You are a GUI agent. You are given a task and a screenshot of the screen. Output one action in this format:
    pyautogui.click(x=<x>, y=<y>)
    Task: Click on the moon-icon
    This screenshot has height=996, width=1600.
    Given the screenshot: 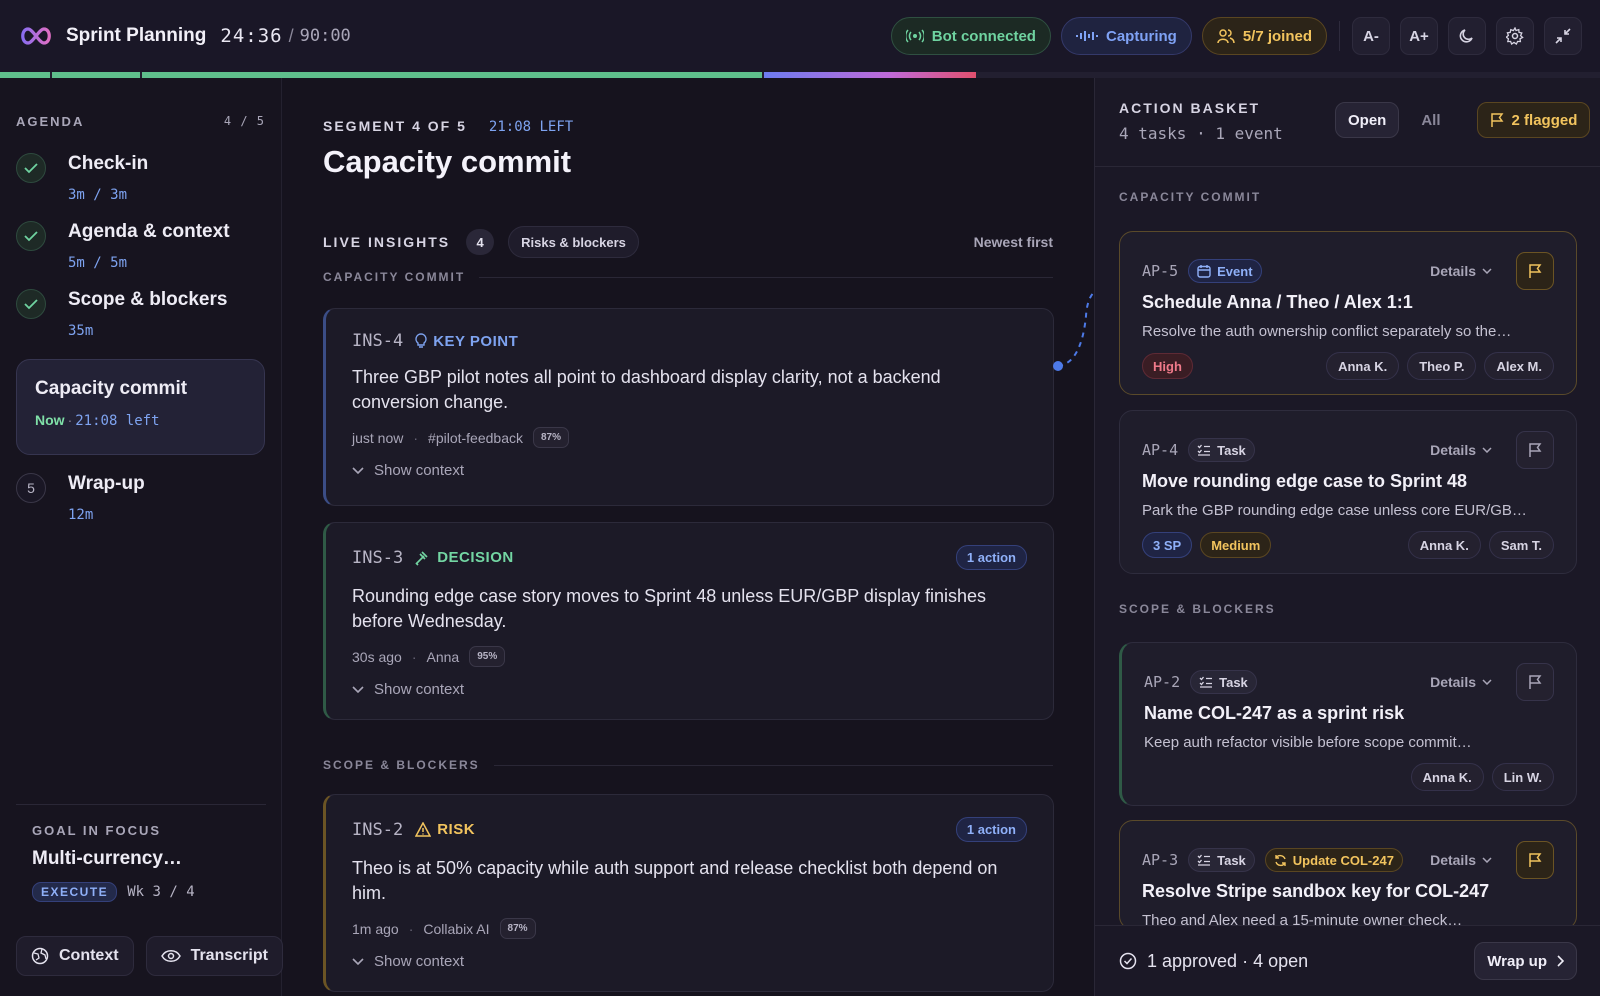 What is the action you would take?
    pyautogui.click(x=1466, y=36)
    